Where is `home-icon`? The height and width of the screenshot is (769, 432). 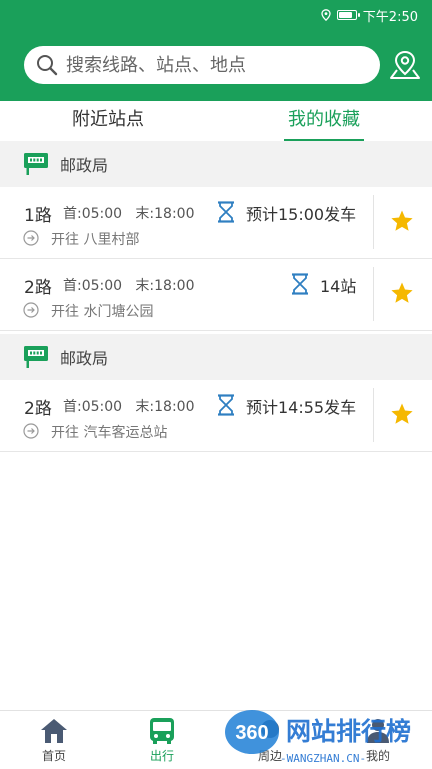 home-icon is located at coordinates (54, 731).